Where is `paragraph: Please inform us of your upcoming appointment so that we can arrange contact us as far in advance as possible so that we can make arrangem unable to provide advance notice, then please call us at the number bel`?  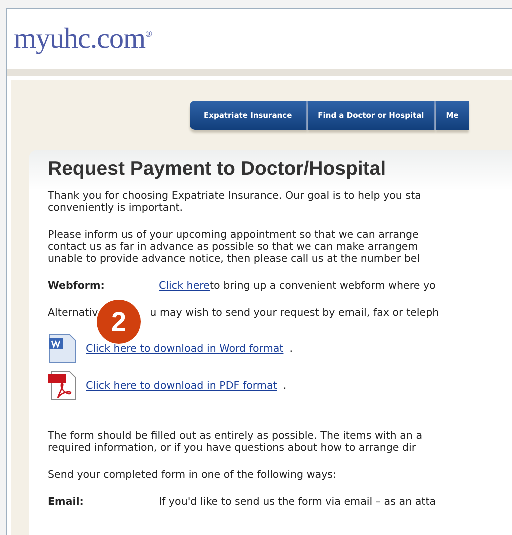
paragraph: Please inform us of your upcoming appointment so that we can arrange contact us as far in advance as possible so that we can make arrangem unable to provide advance notice, then please call us at the number bel is located at coordinates (235, 247).